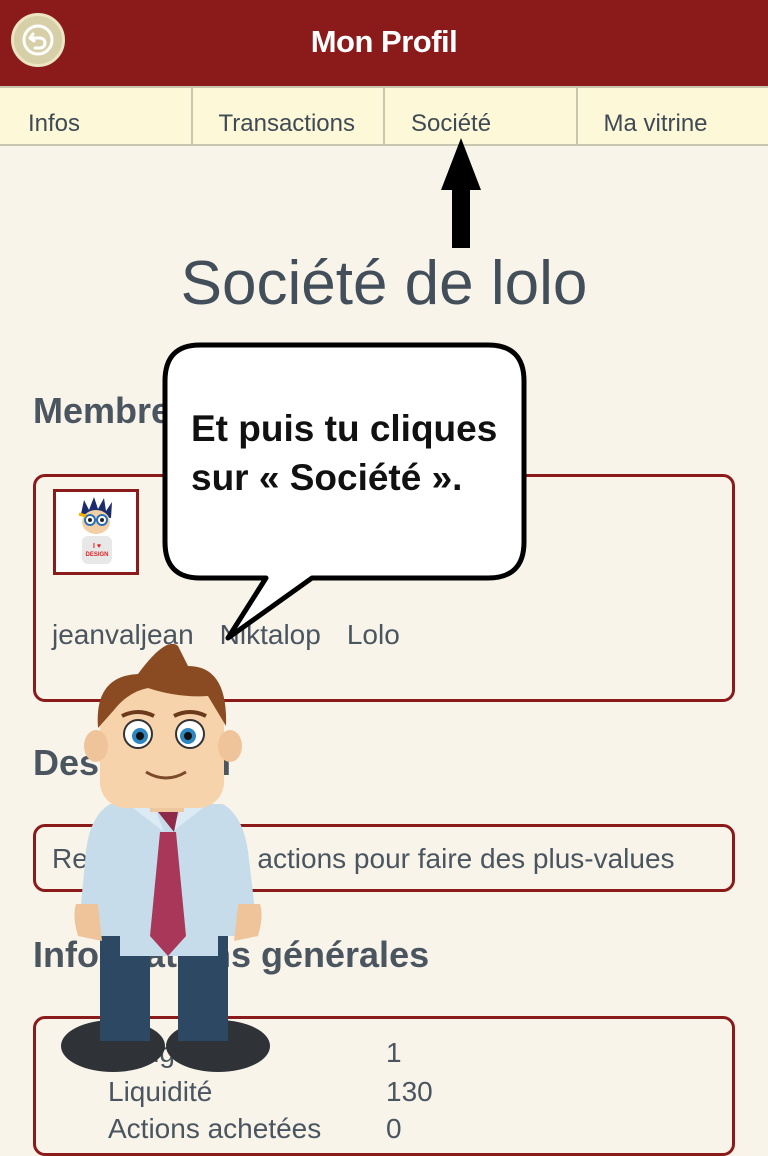 The image size is (768, 1156). I want to click on tab-label: Infos, so click(109, 124).